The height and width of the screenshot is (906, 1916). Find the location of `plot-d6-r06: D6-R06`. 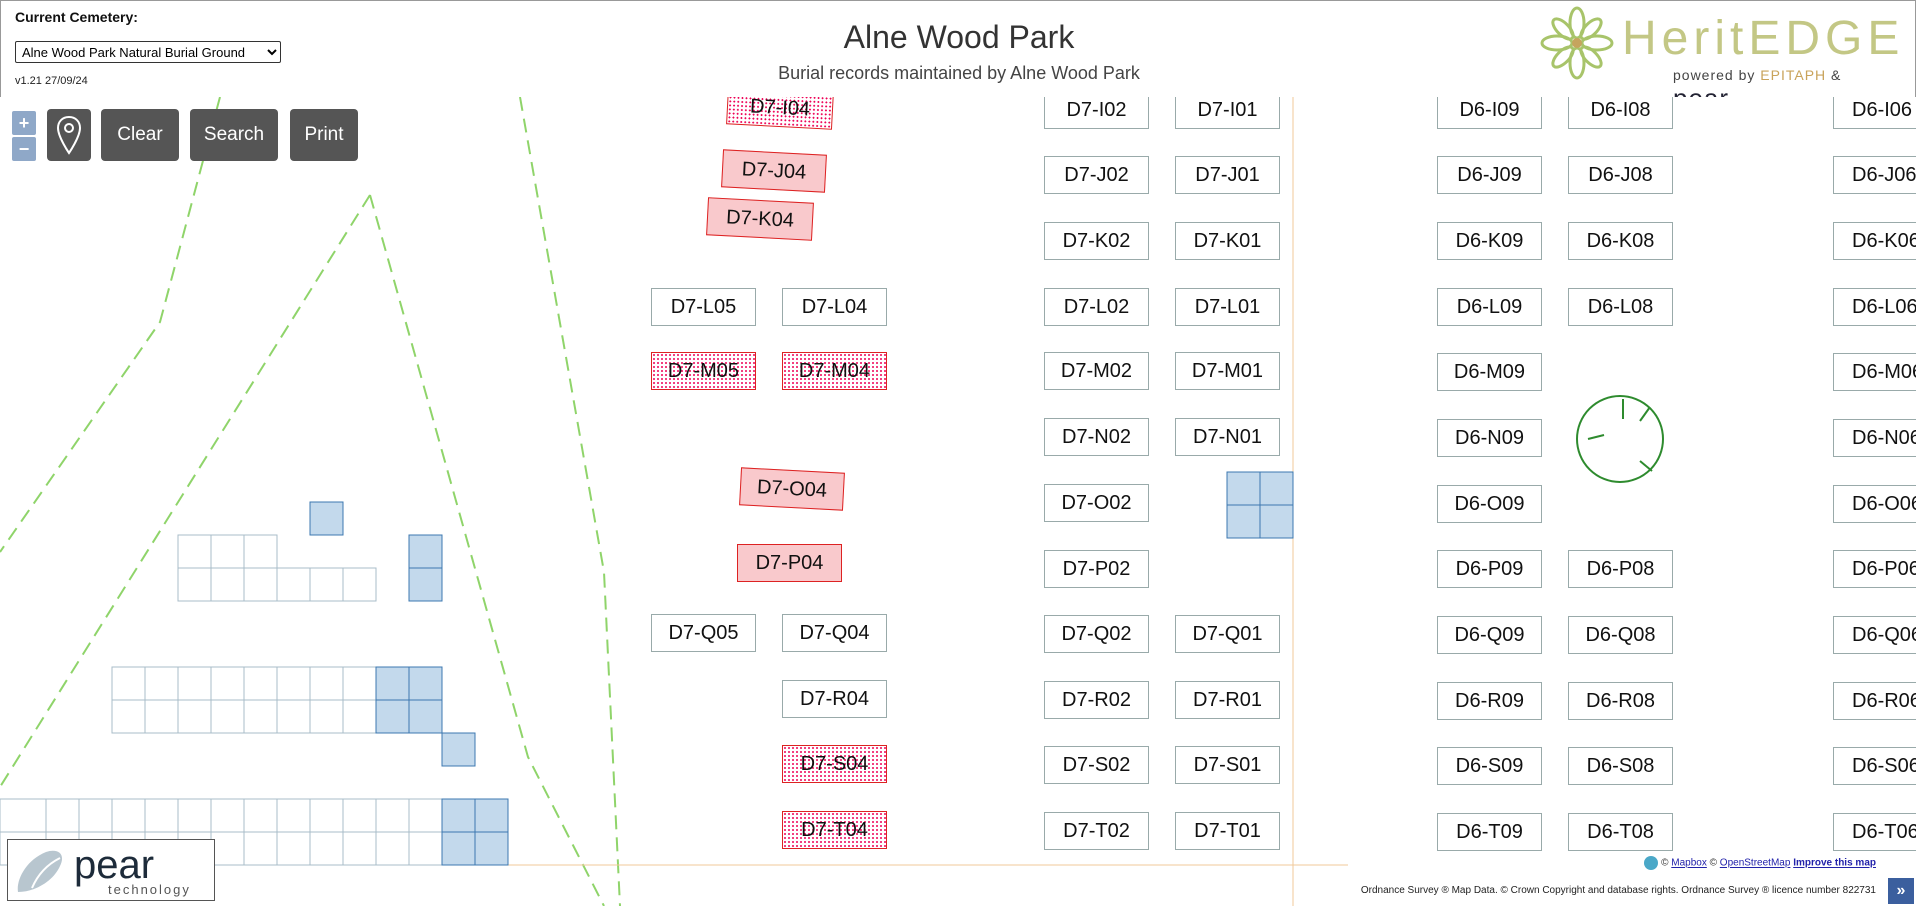

plot-d6-r06: D6-R06 is located at coordinates (1874, 701).